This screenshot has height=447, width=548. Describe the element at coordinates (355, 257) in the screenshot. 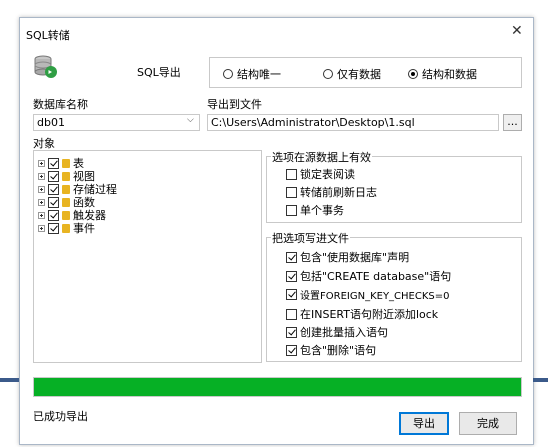

I see `option-label: 包含"使用数据库"声明` at that location.